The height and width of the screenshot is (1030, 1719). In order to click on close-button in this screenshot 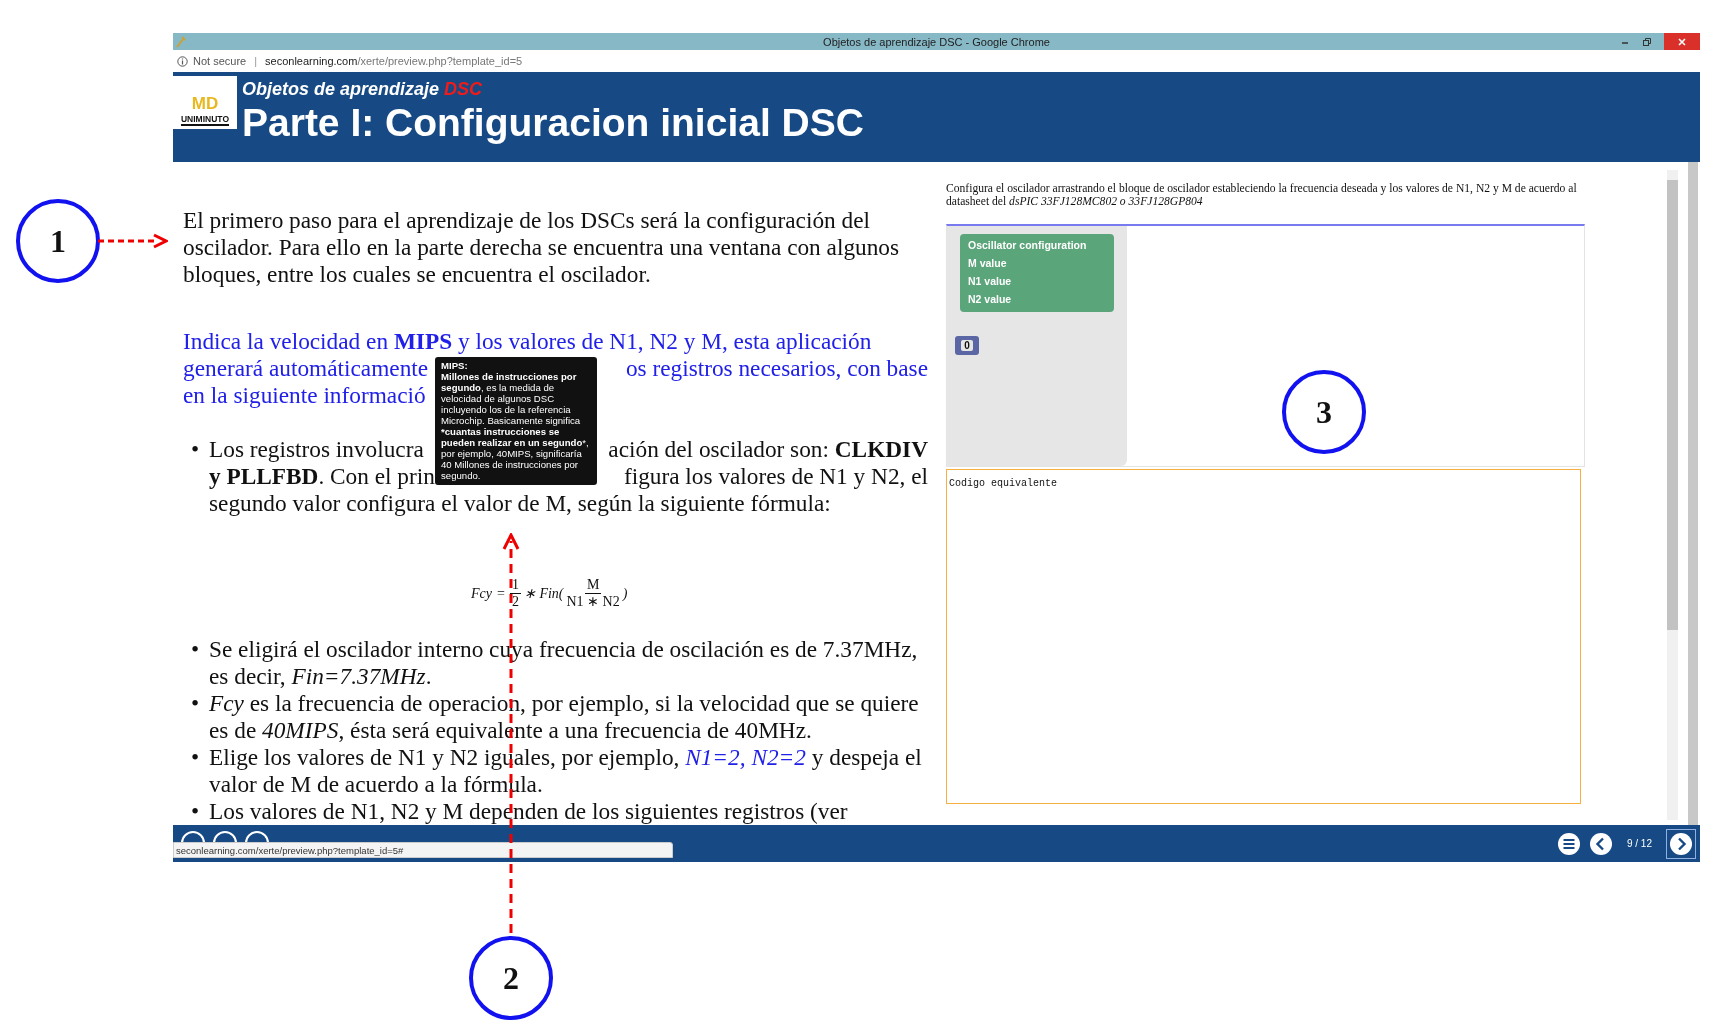, I will do `click(1682, 41)`.